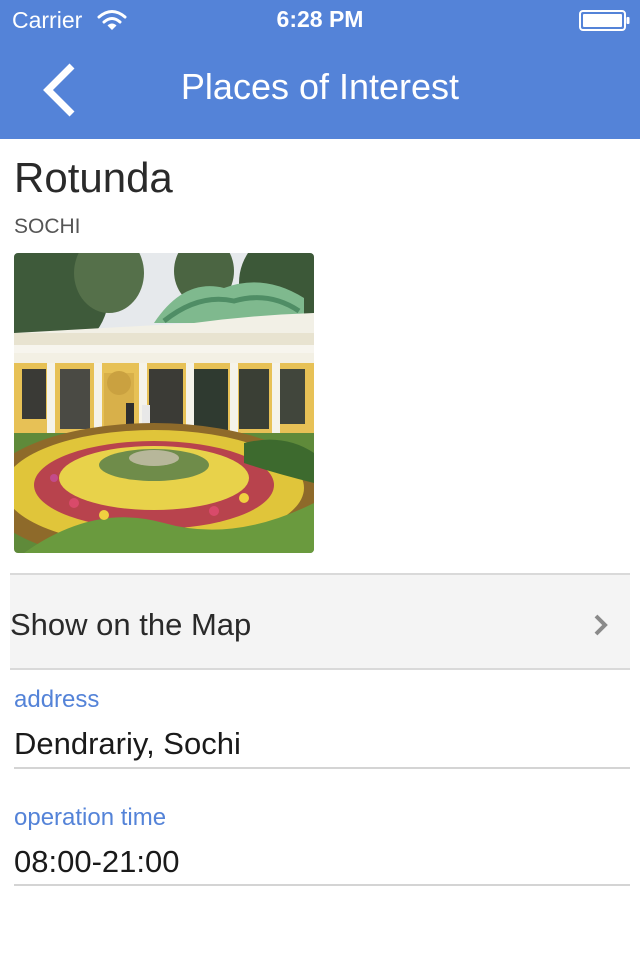 The image size is (640, 960). Describe the element at coordinates (320, 86) in the screenshot. I see `page-title: Places of Interest` at that location.